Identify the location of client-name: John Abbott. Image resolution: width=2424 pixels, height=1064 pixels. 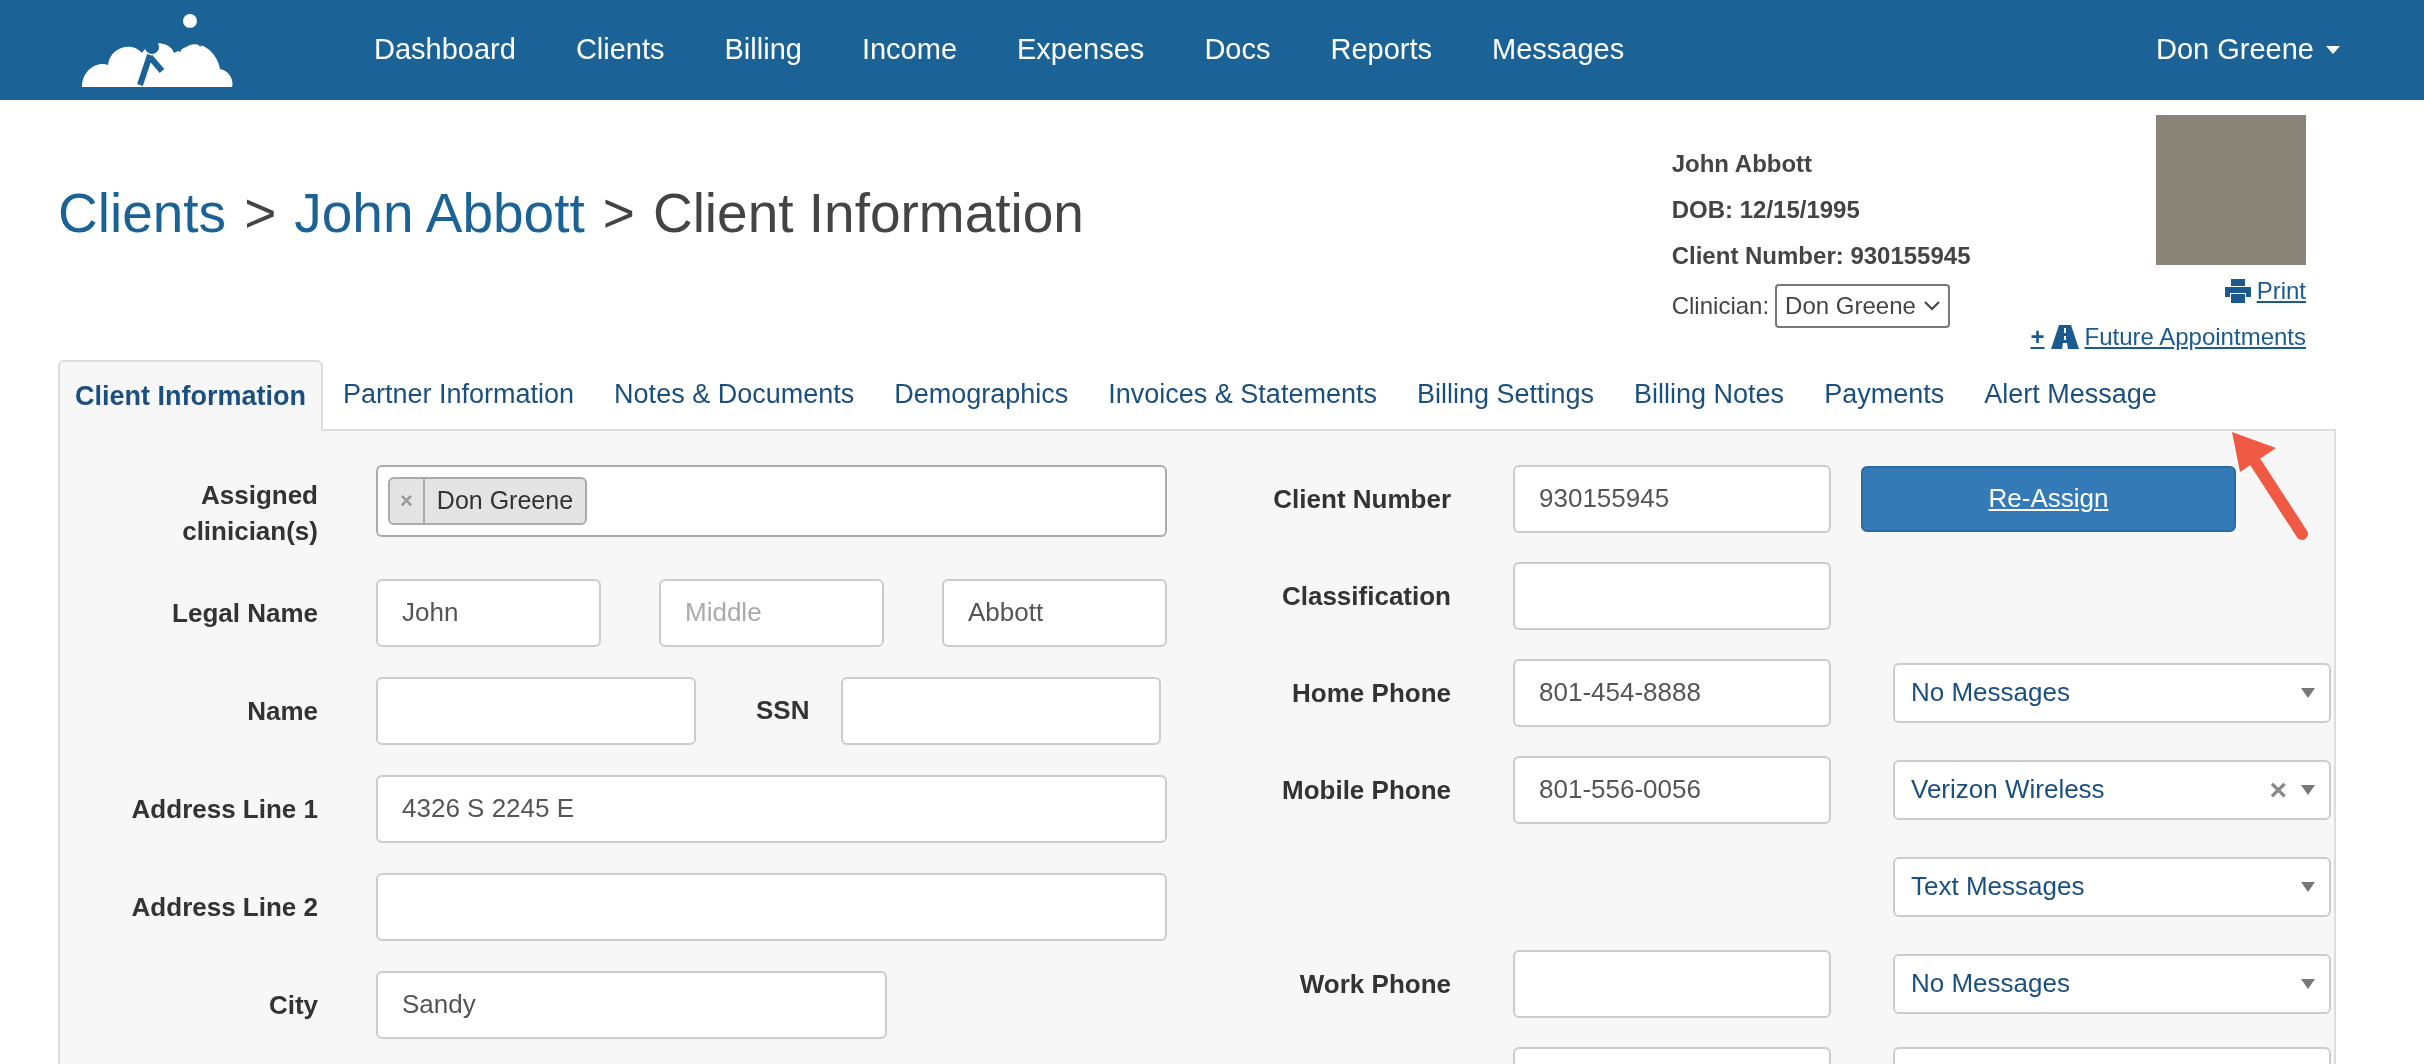
(1742, 164).